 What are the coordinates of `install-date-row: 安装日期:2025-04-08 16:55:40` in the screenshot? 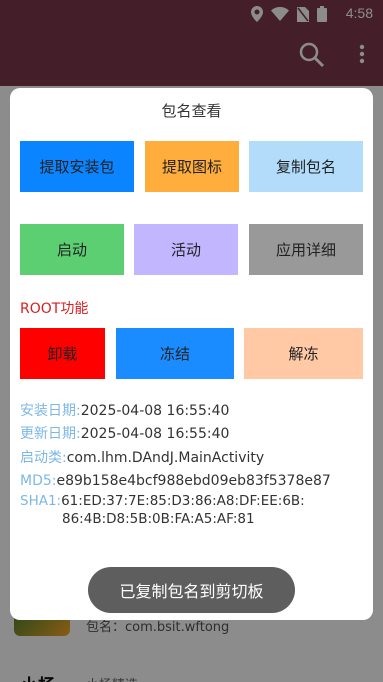 It's located at (124, 411).